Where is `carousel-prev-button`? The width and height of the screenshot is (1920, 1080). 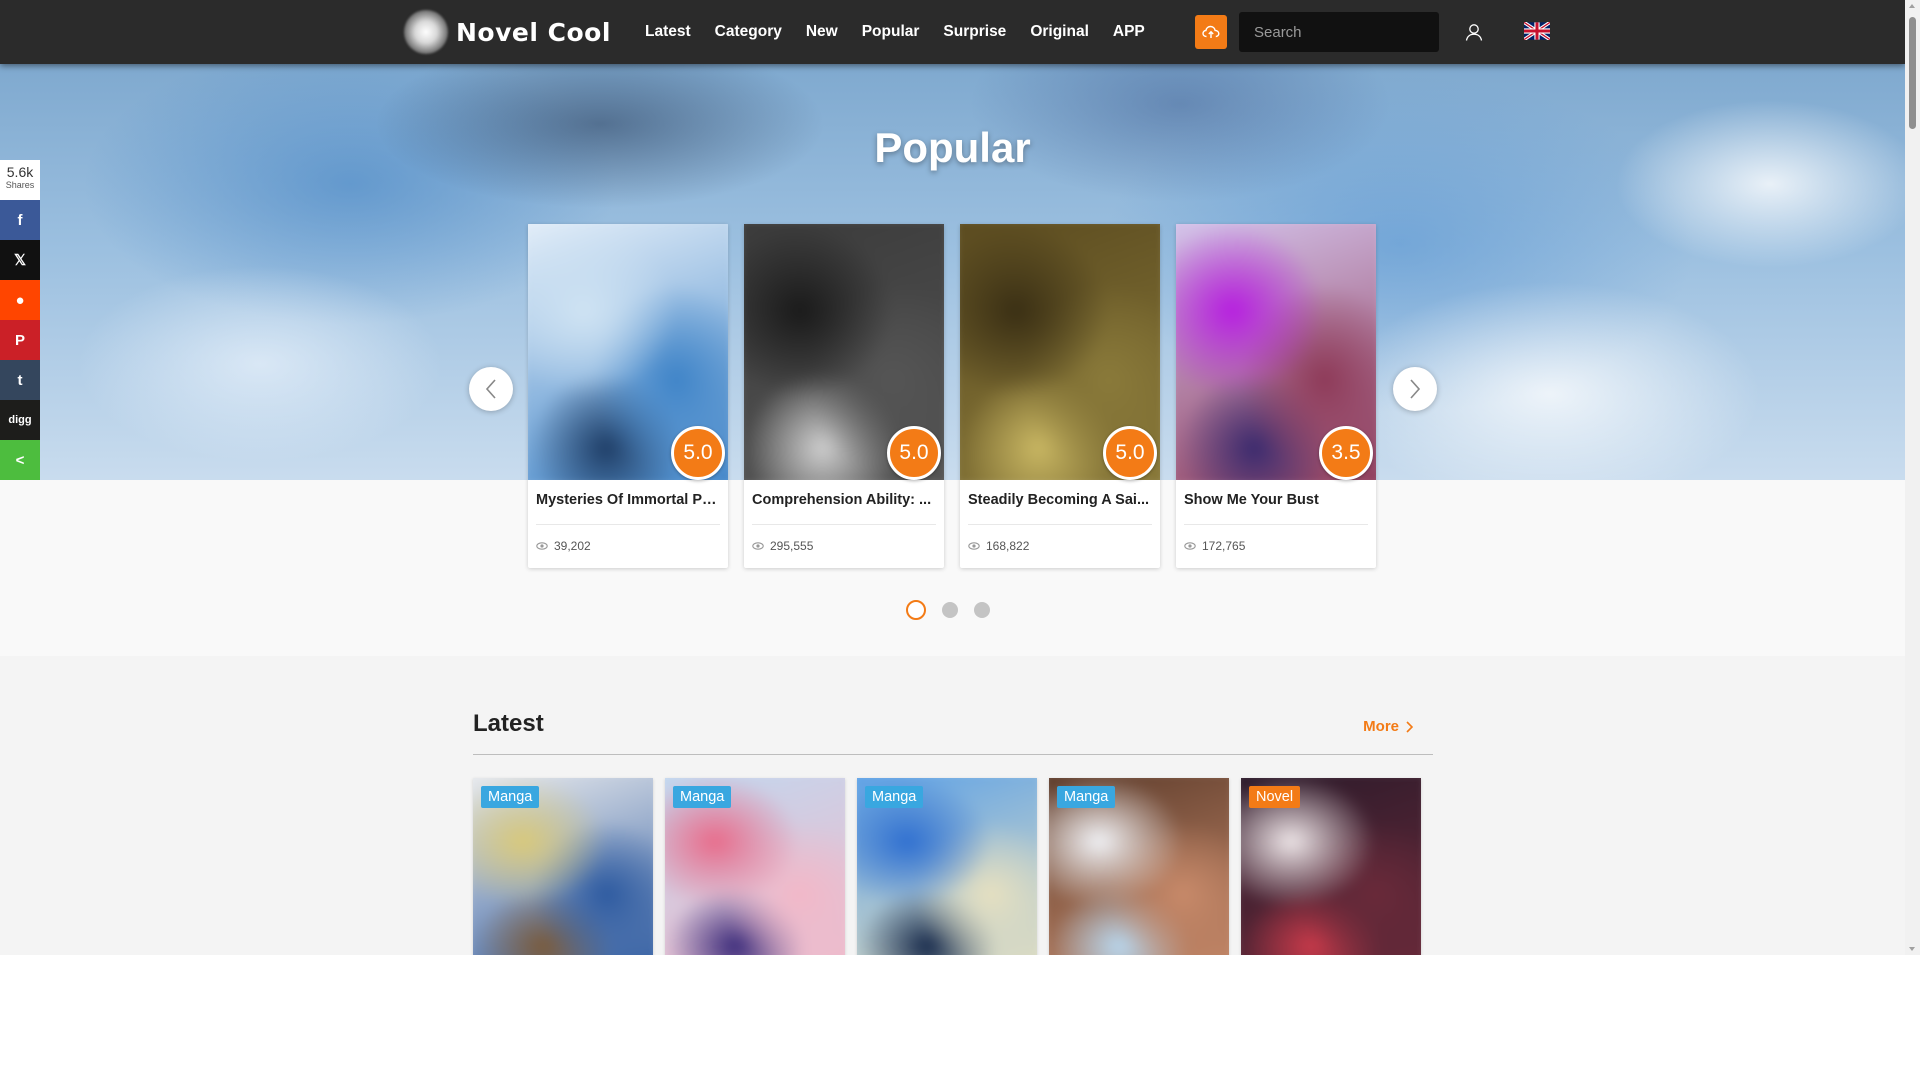
carousel-prev-button is located at coordinates (491, 389).